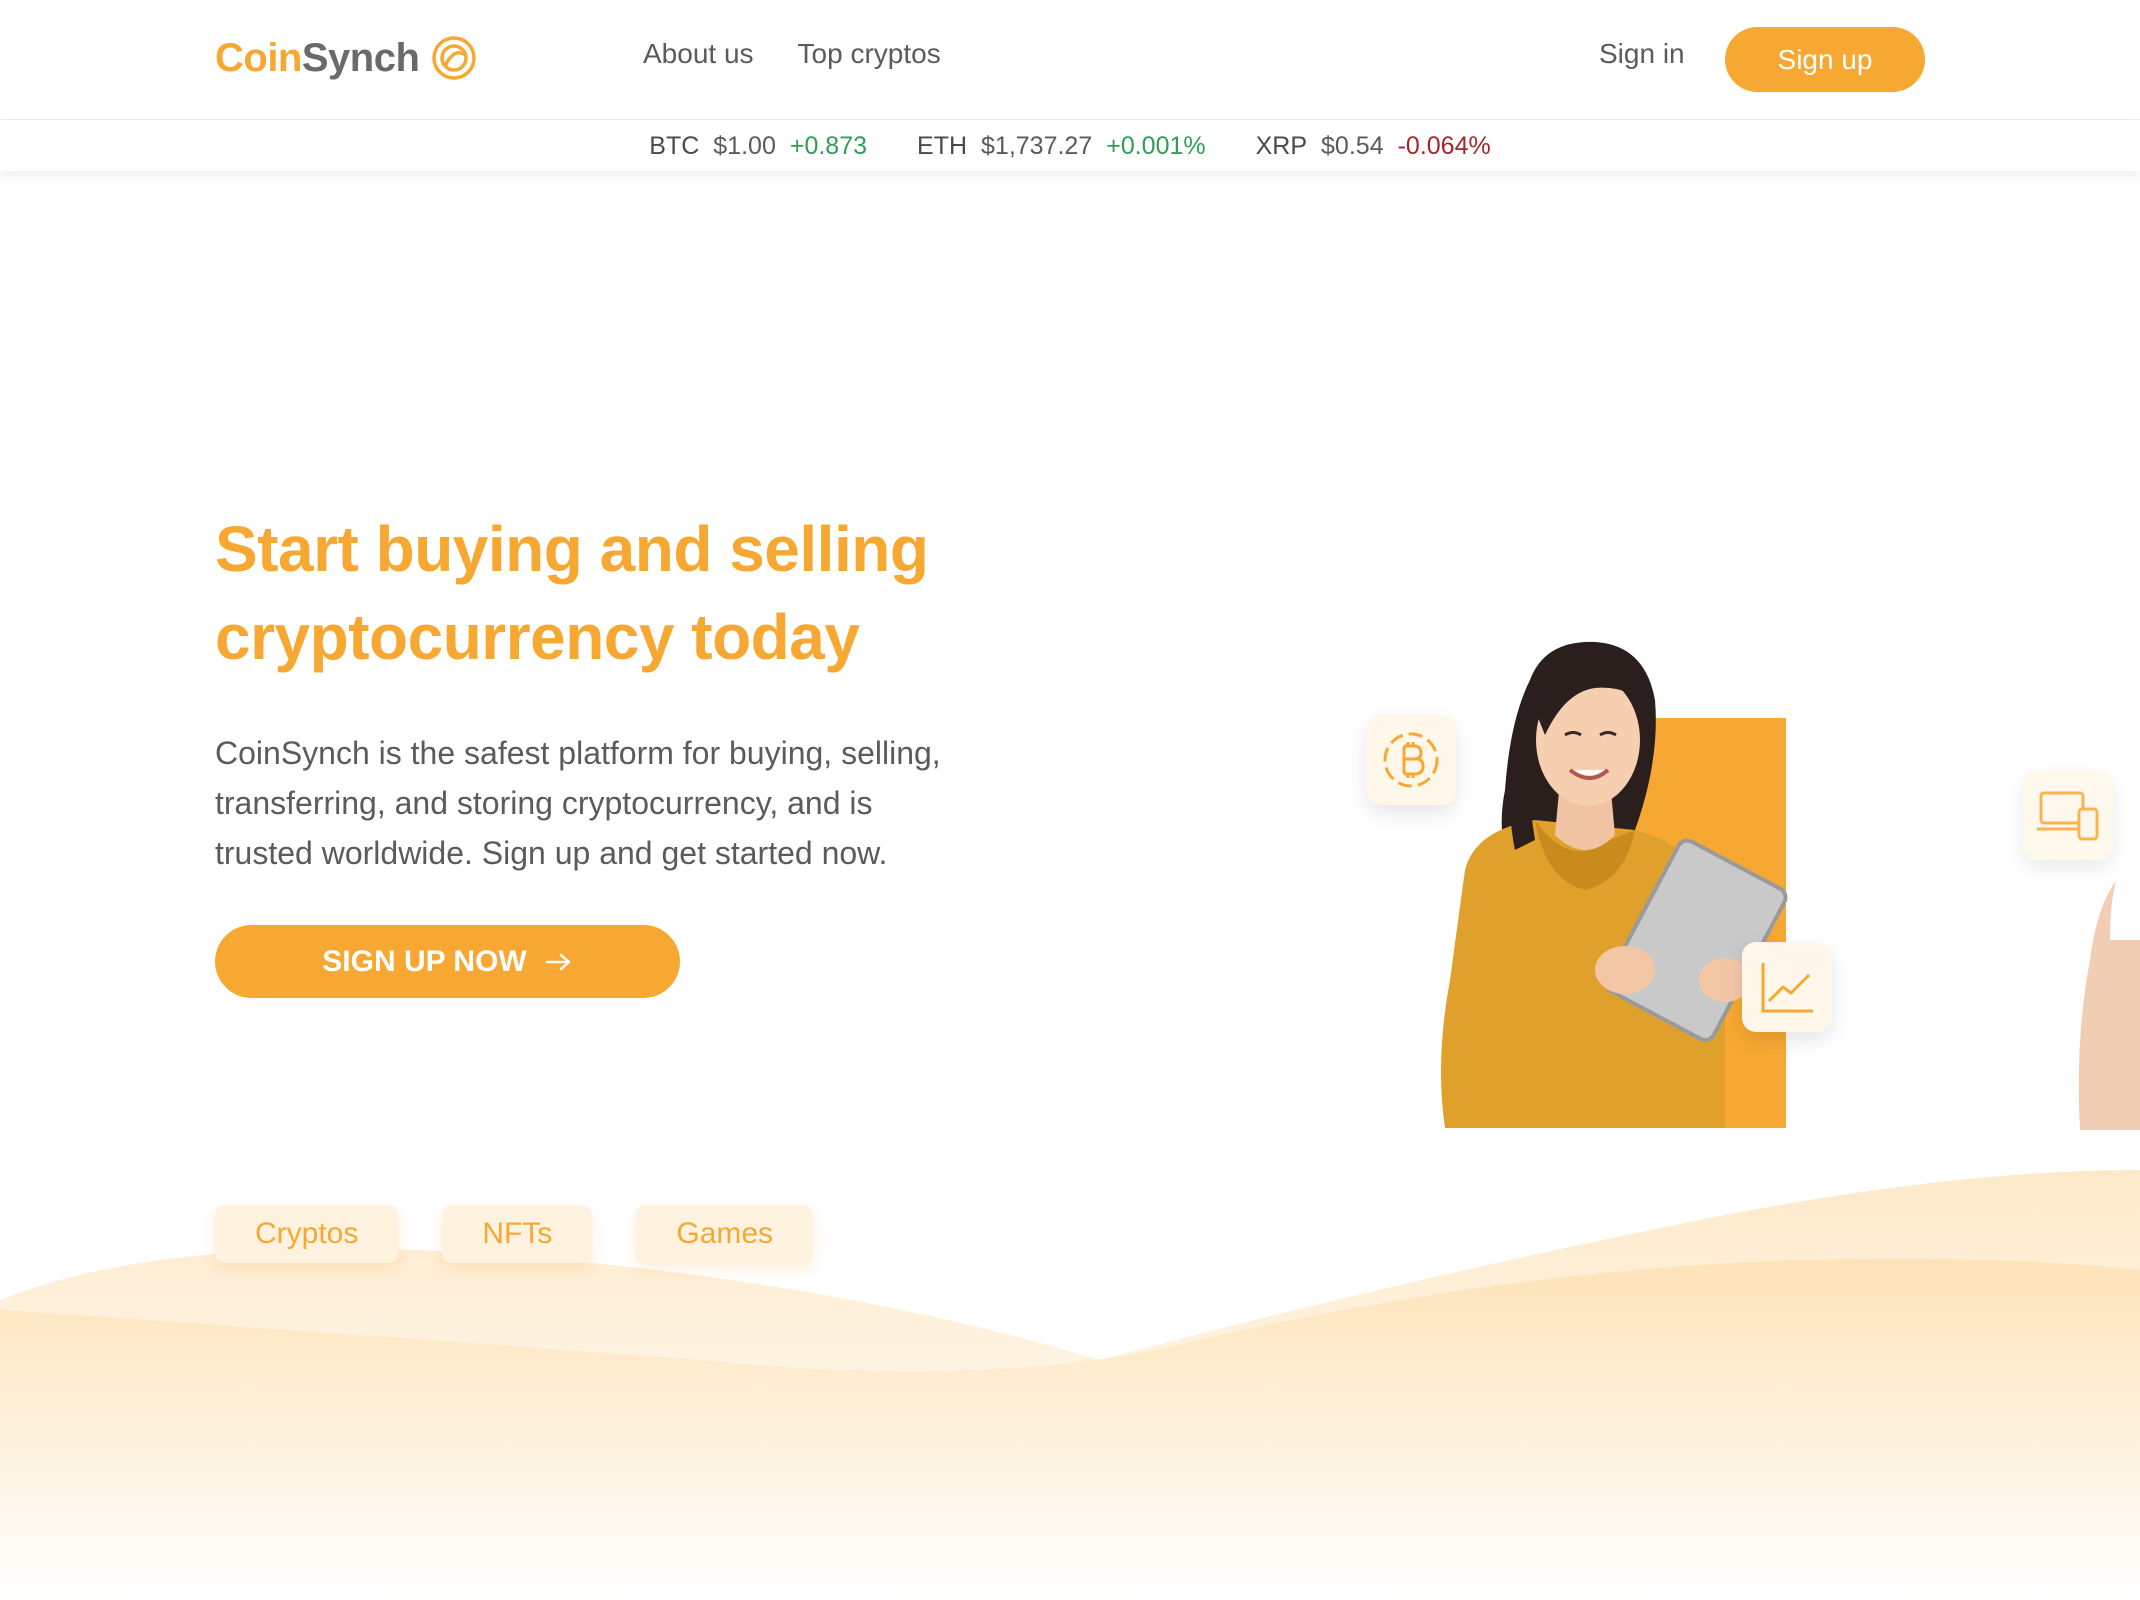 The height and width of the screenshot is (1600, 2140). What do you see at coordinates (828, 145) in the screenshot?
I see `ticker-change: +0.873` at bounding box center [828, 145].